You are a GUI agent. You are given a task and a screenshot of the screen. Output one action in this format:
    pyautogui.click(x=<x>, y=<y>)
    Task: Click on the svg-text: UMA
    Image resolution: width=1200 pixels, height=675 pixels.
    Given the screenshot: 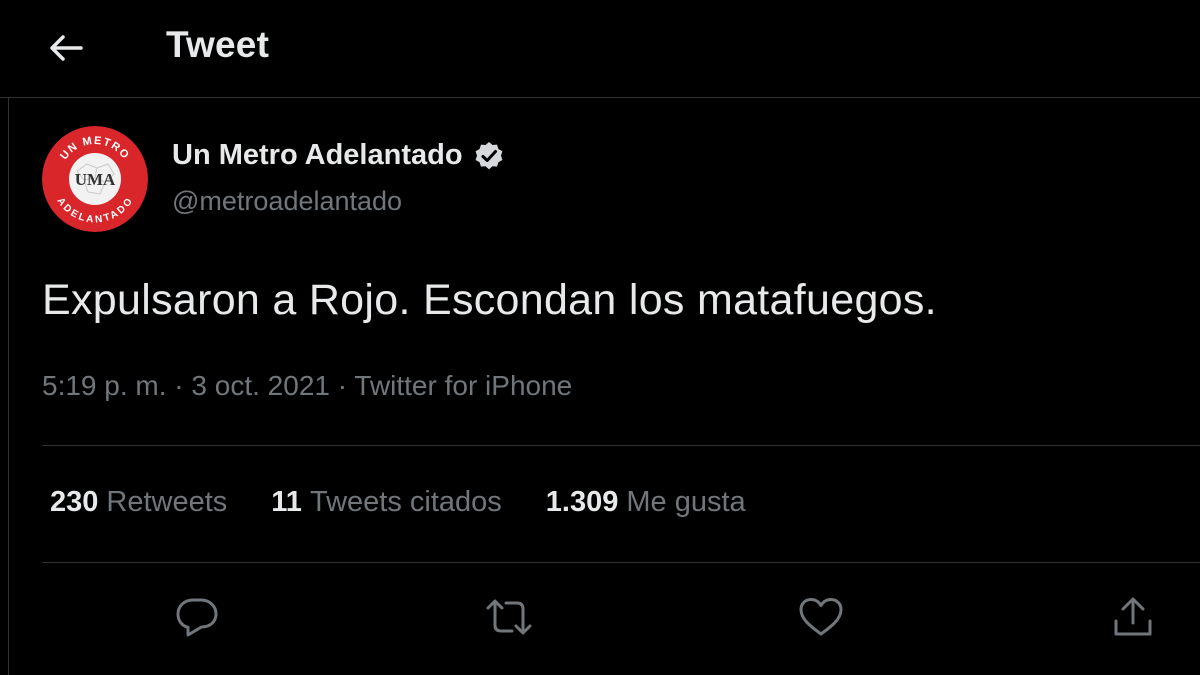 What is the action you would take?
    pyautogui.click(x=95, y=179)
    